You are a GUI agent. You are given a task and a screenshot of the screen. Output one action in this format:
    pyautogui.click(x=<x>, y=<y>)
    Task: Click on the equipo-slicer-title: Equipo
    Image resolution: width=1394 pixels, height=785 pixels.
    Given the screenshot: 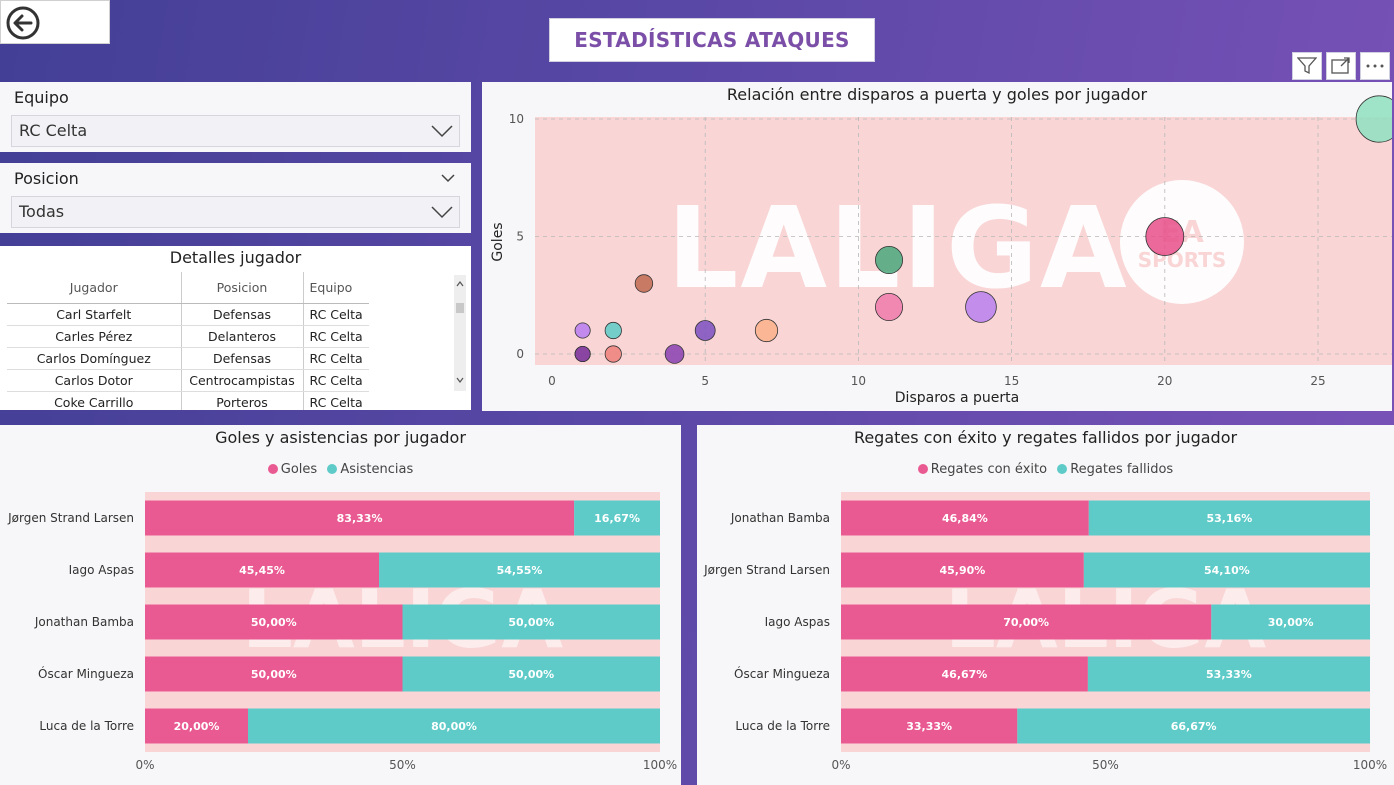 What is the action you would take?
    pyautogui.click(x=41, y=97)
    